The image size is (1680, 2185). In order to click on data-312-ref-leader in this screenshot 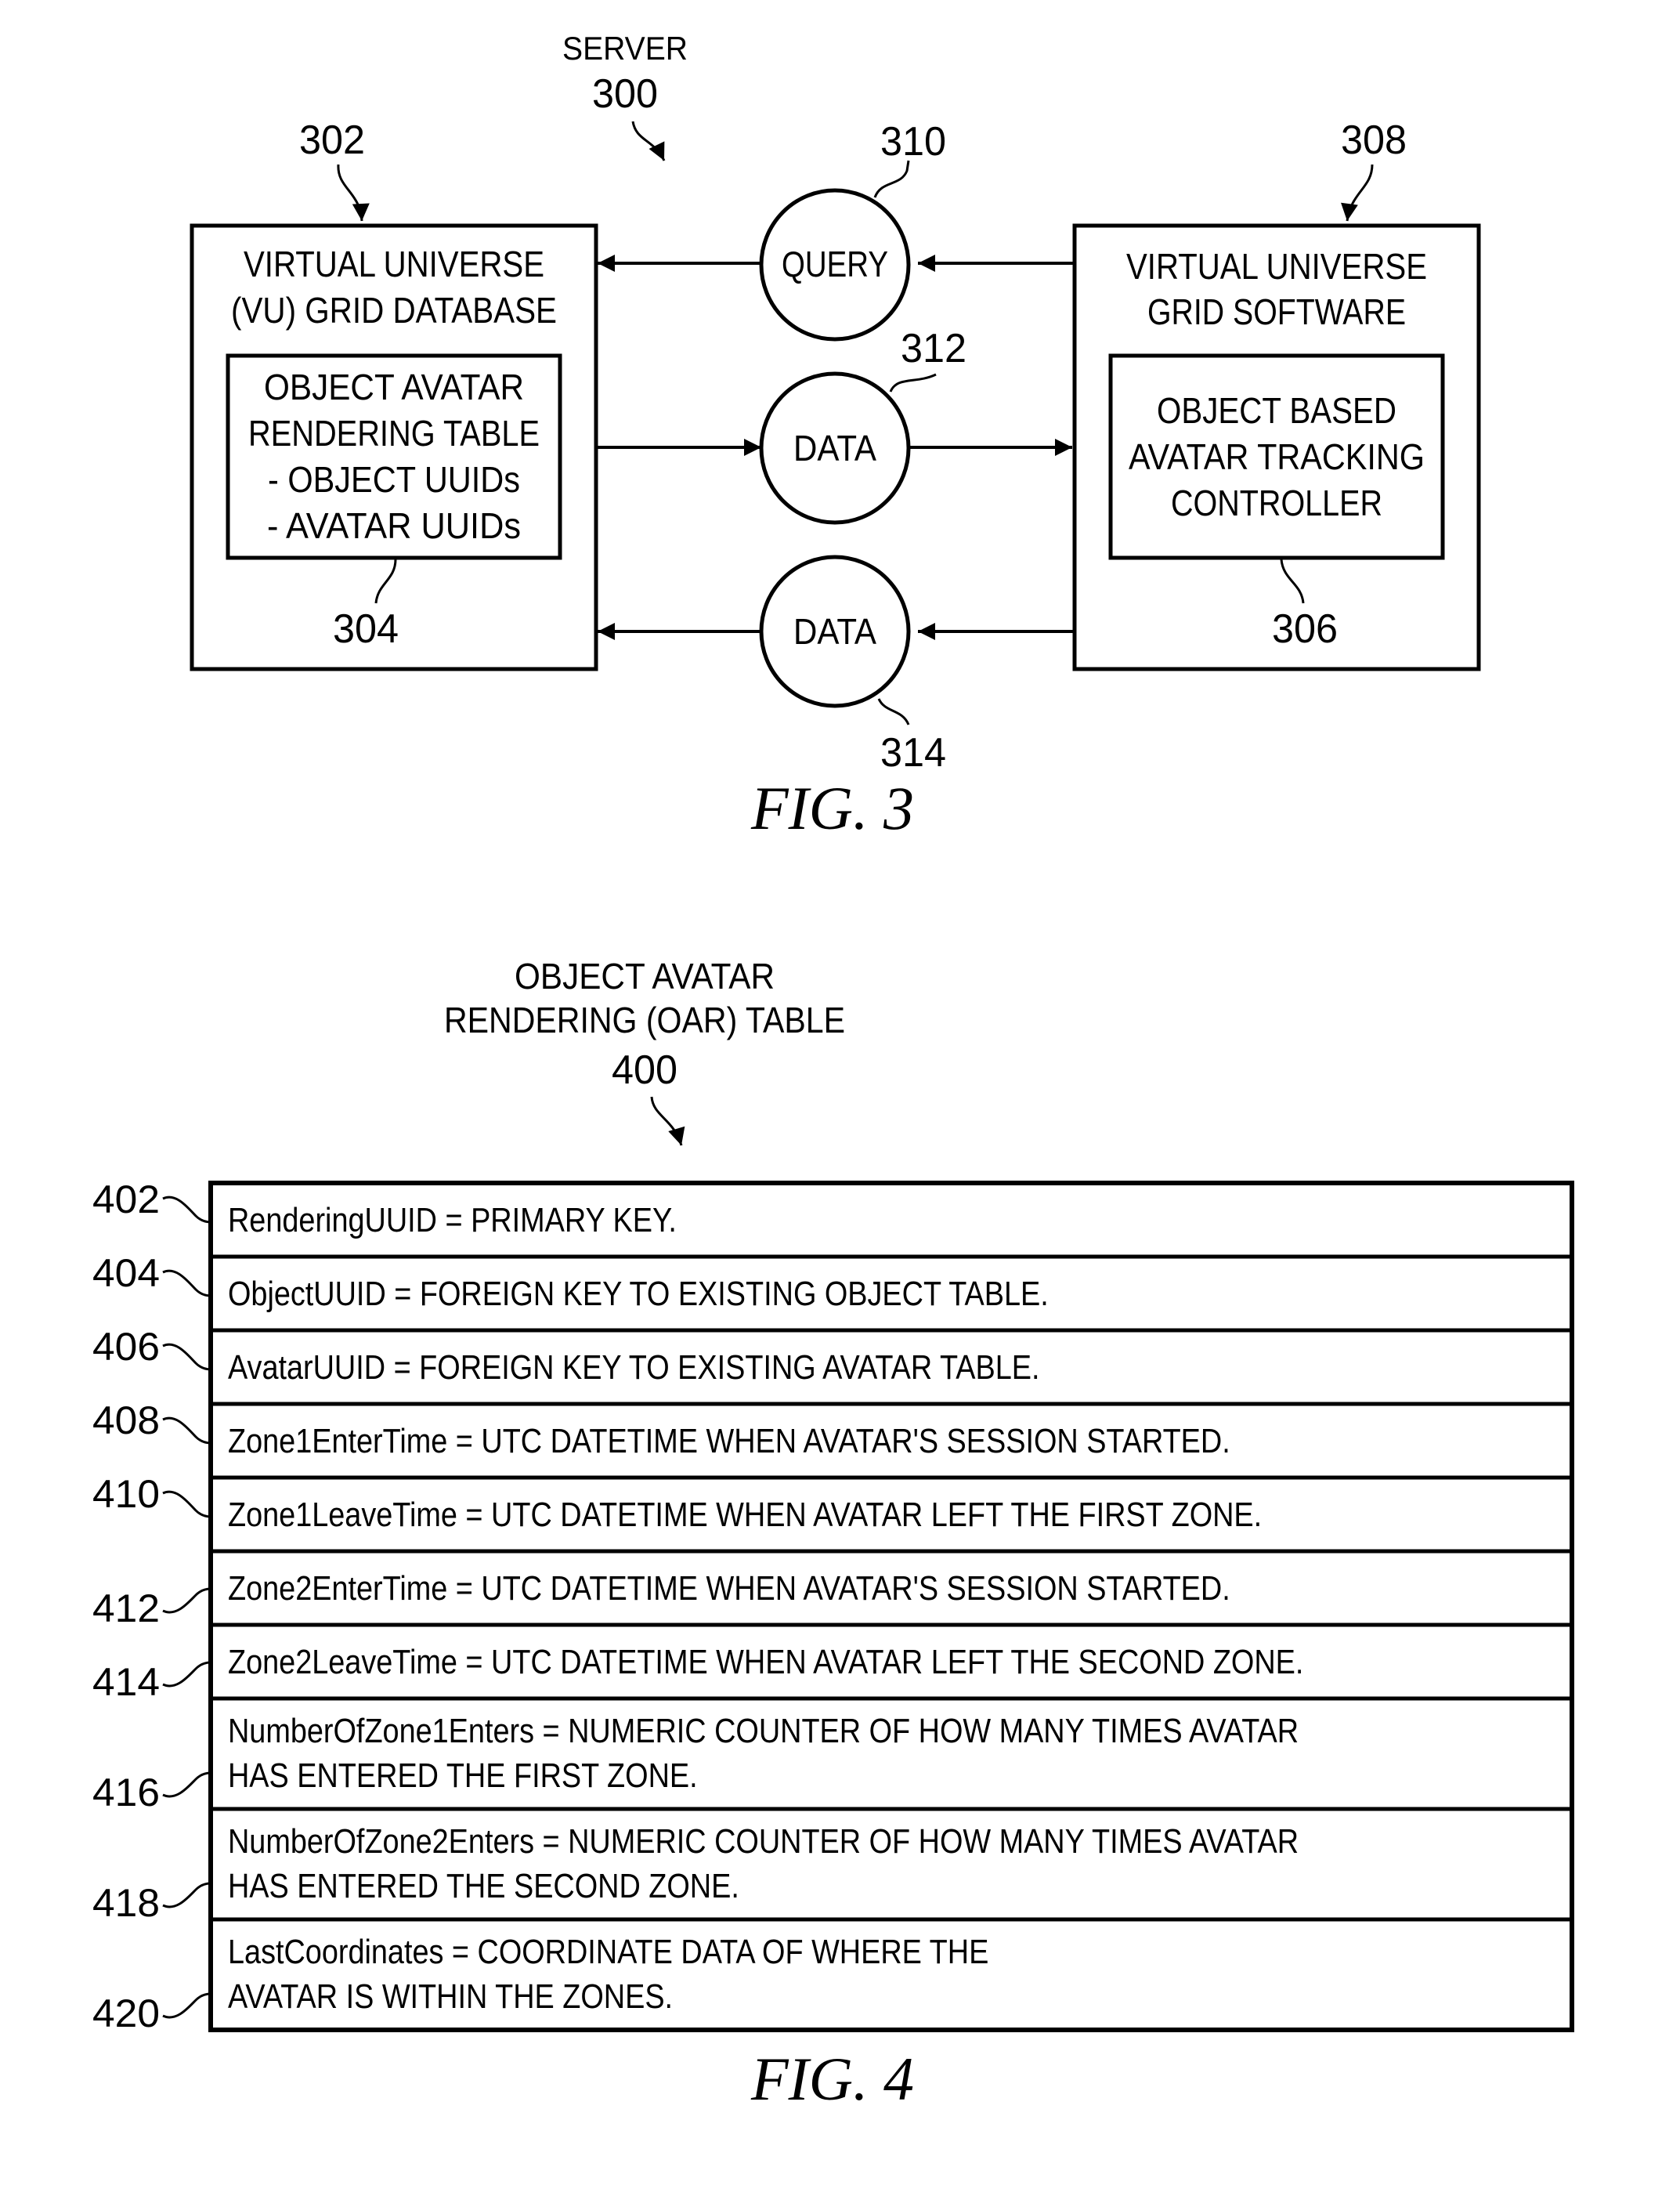, I will do `click(913, 383)`.